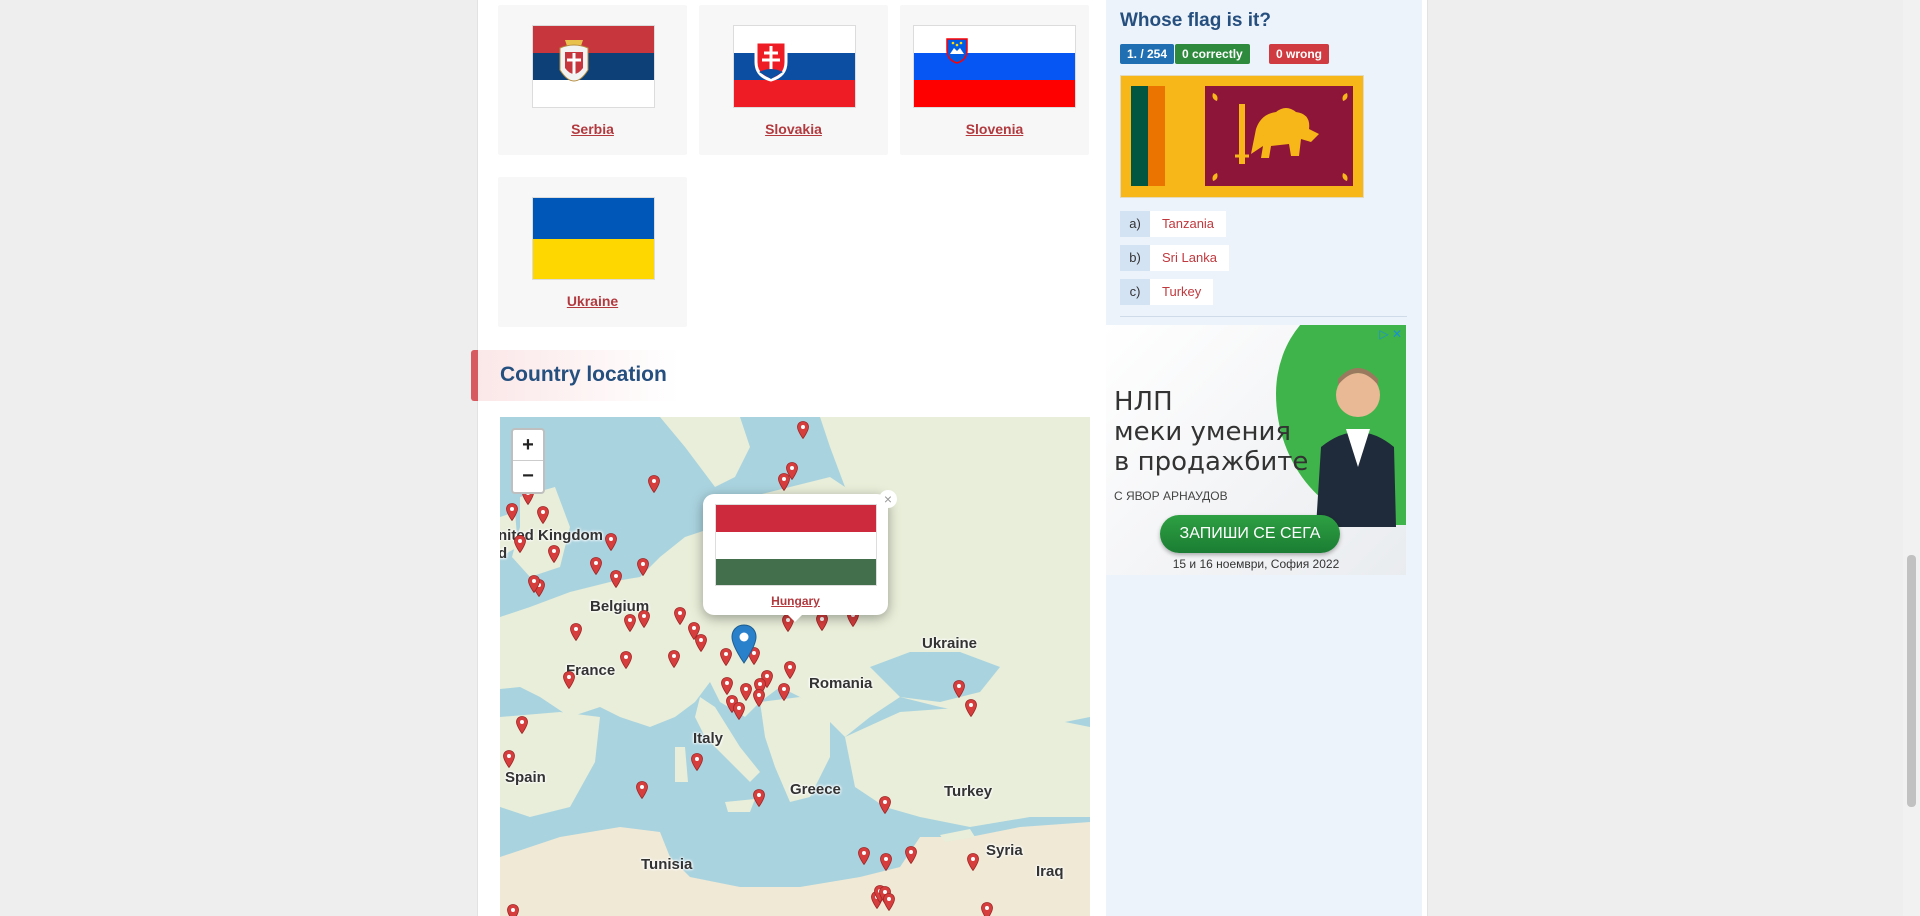 This screenshot has height=916, width=1920. I want to click on map-label-syria: Syria, so click(1004, 850).